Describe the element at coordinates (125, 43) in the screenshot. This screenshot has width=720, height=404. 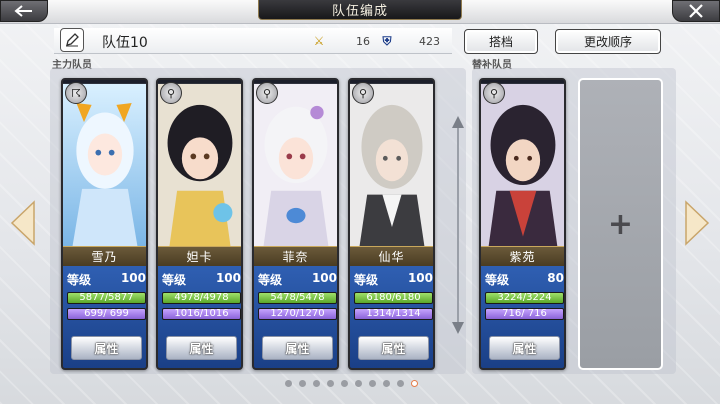
I see `team-name: 队伍10` at that location.